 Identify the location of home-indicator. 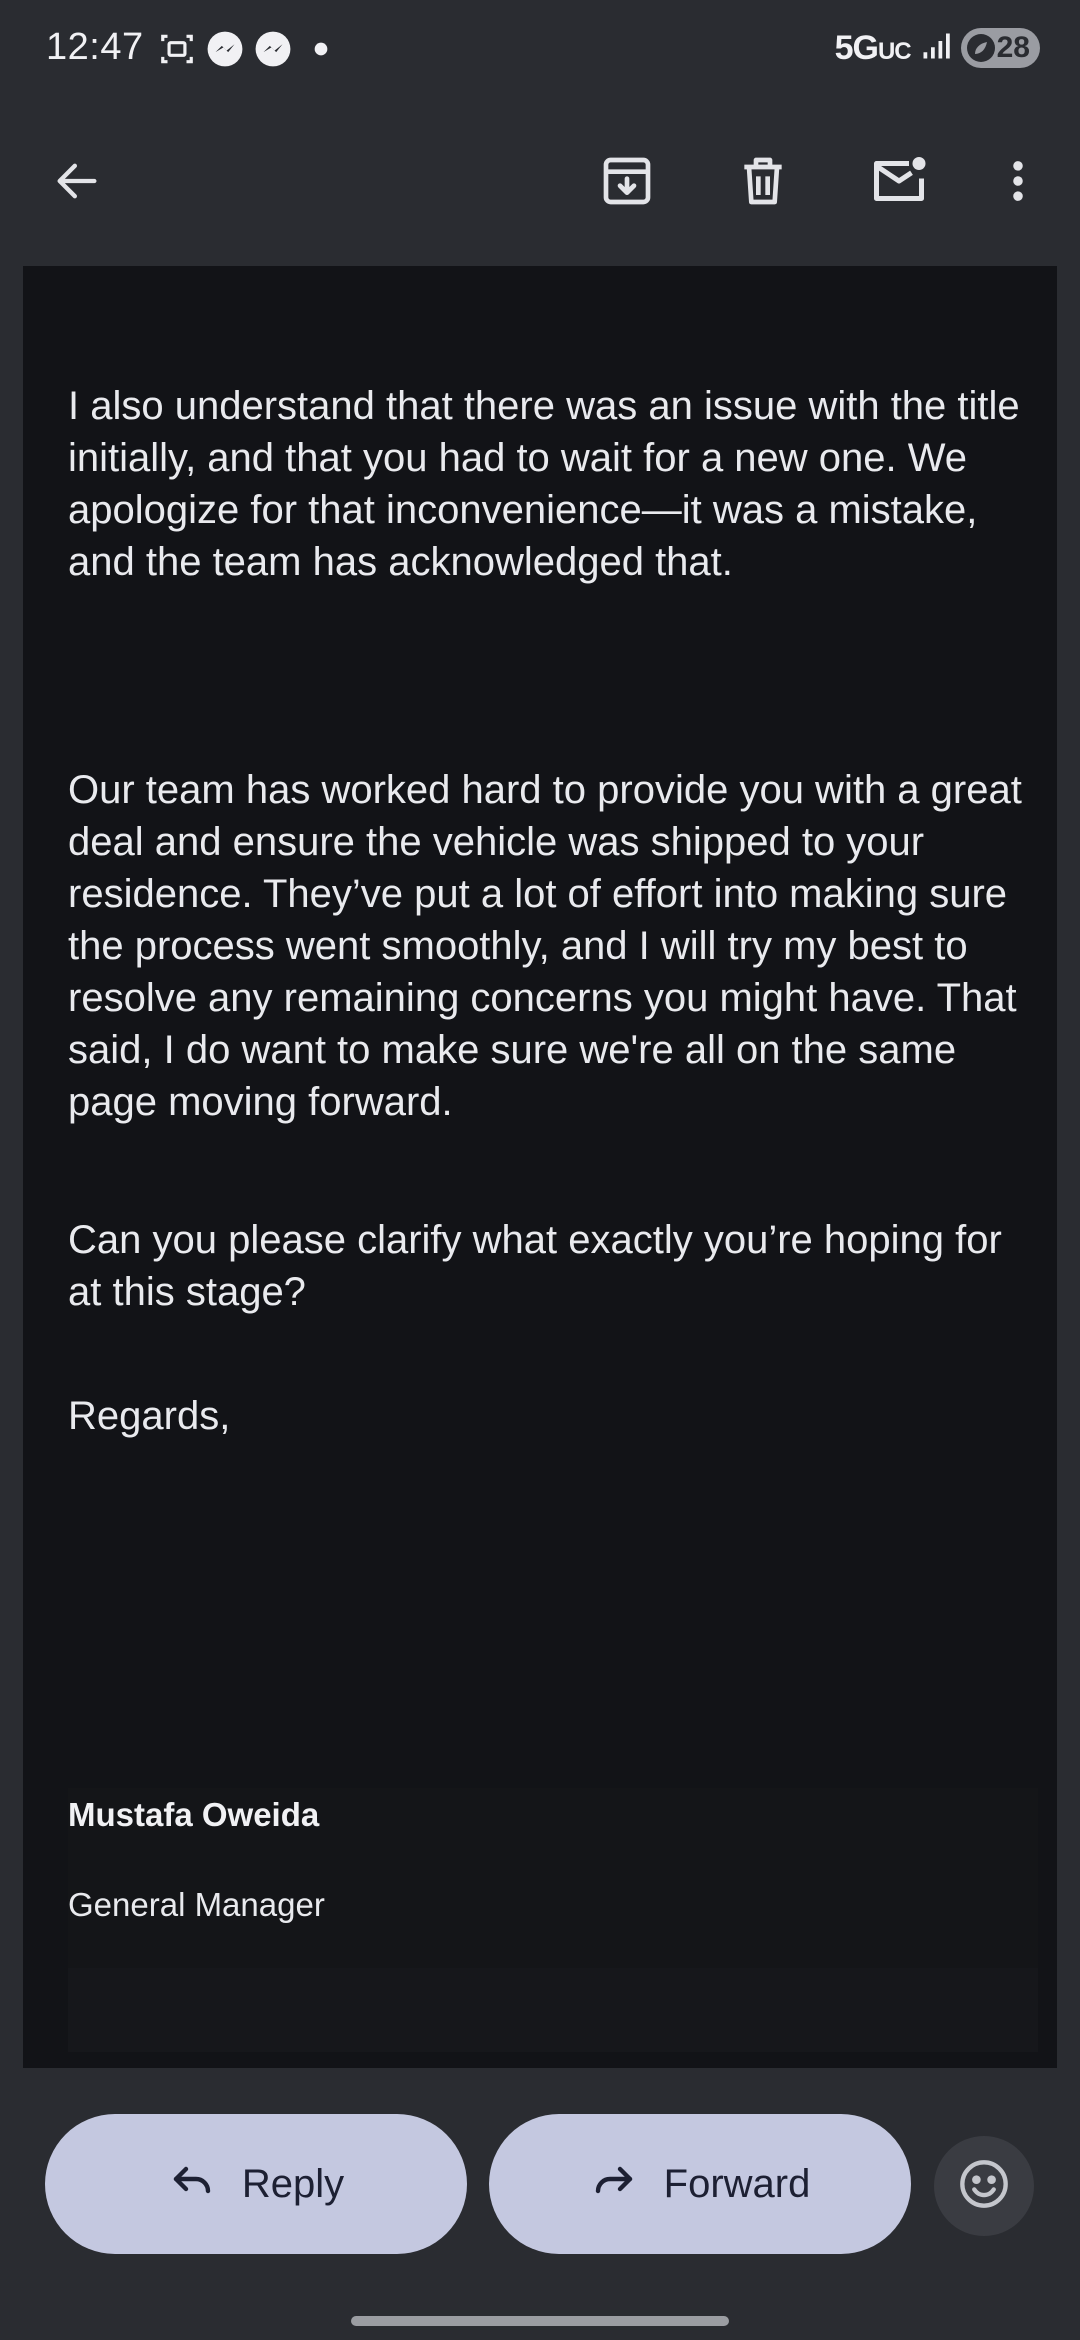
(540, 2321).